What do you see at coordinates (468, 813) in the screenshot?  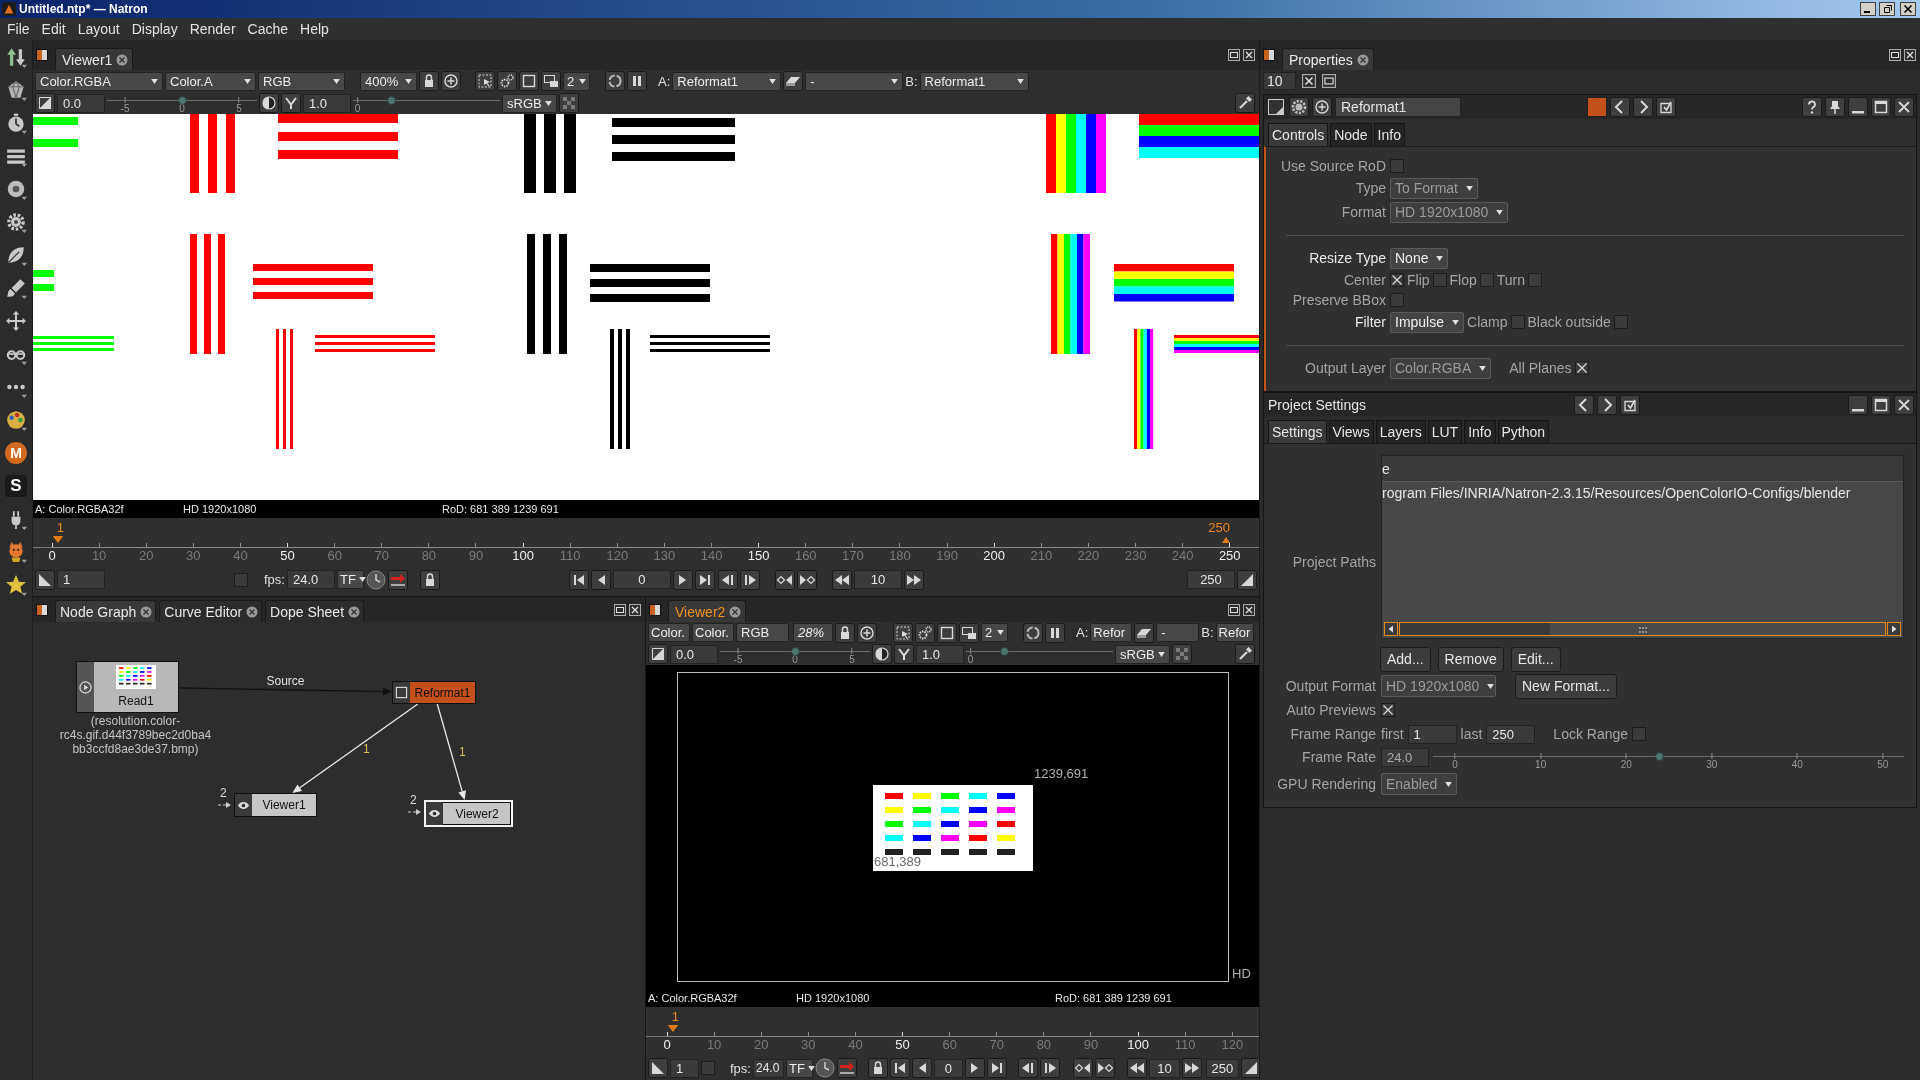 I see `node: Viewer2` at bounding box center [468, 813].